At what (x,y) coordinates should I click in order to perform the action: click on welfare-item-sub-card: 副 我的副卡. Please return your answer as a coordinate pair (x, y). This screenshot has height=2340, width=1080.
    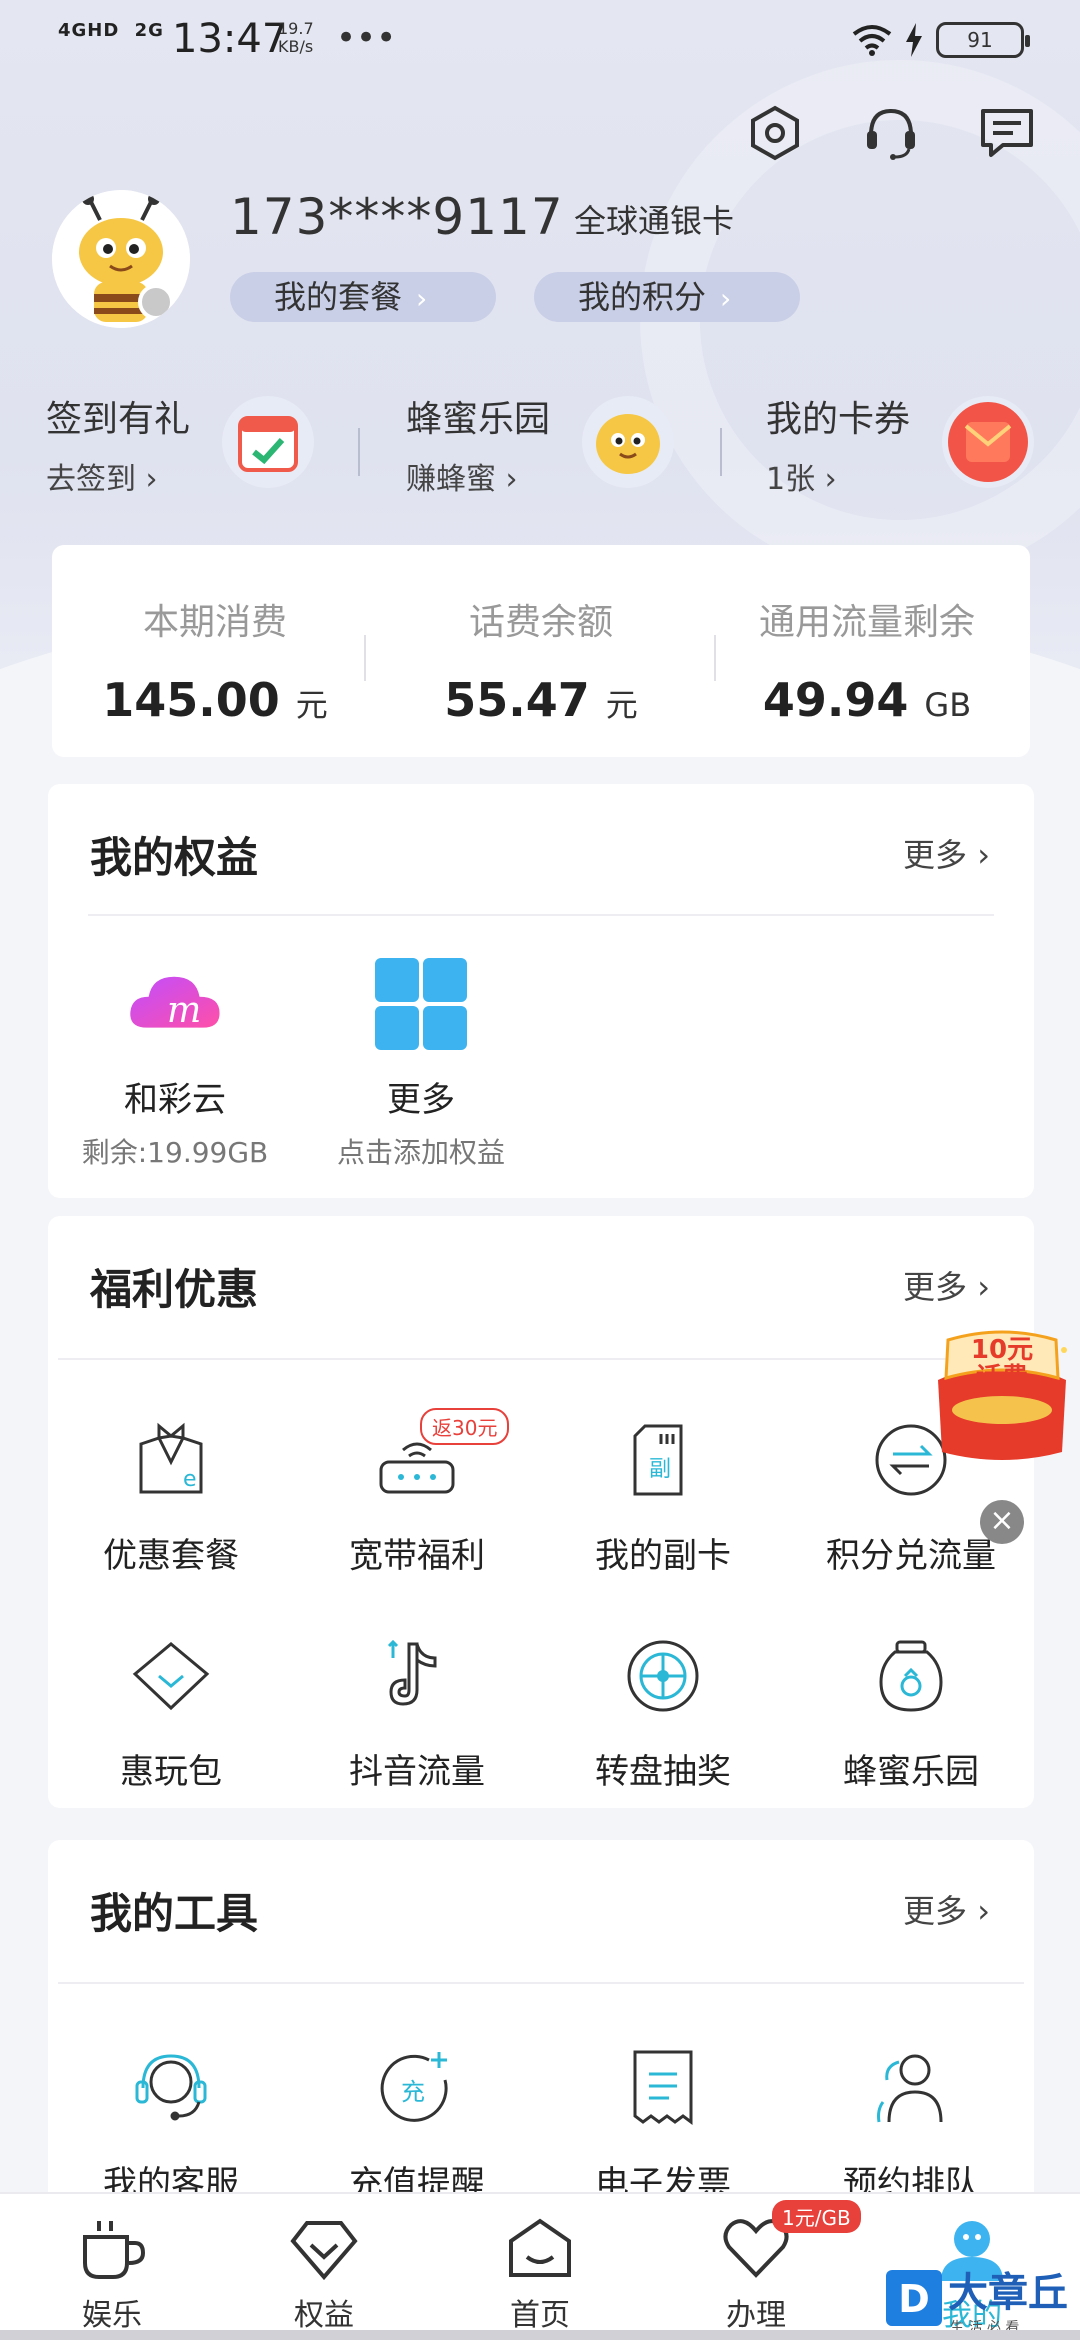
    Looking at the image, I should click on (663, 1493).